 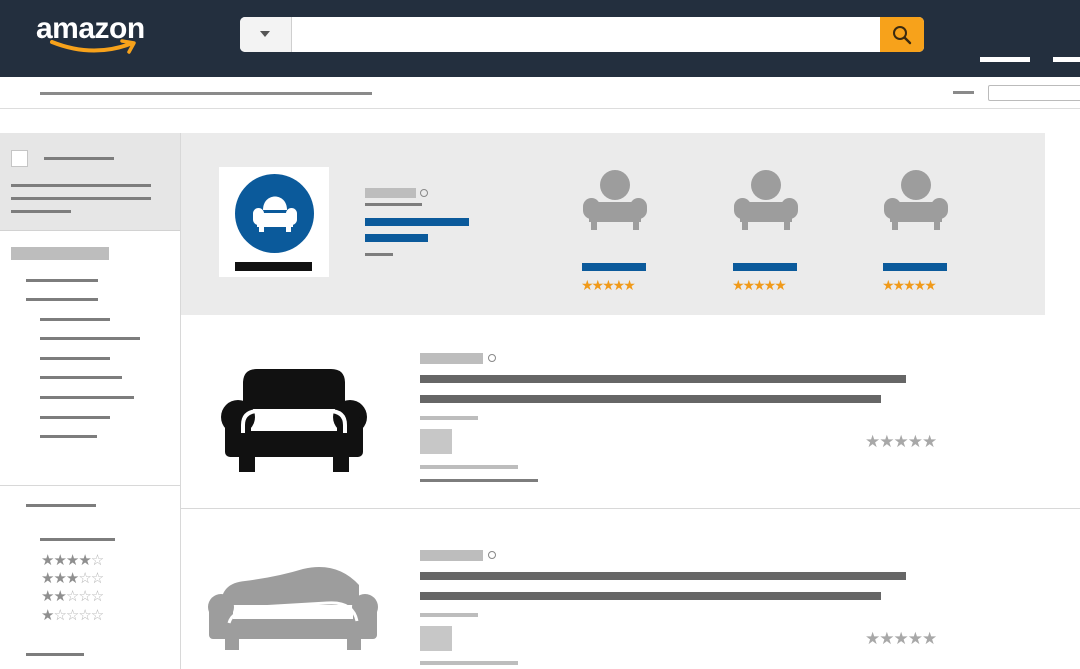 I want to click on filter-checkbox-label-placeholder, so click(x=79, y=158).